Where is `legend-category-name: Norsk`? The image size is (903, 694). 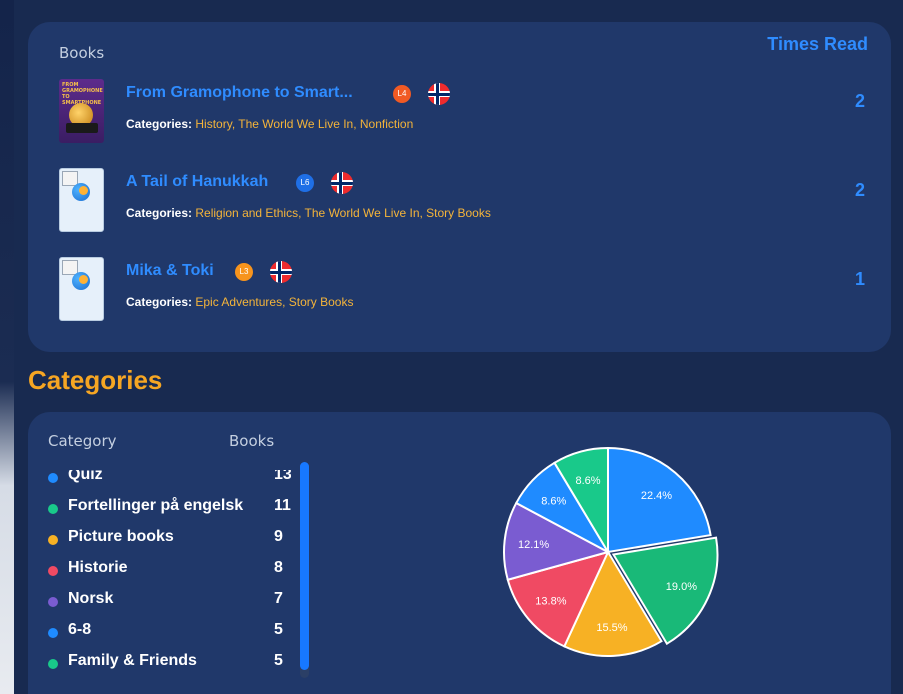
legend-category-name: Norsk is located at coordinates (91, 598).